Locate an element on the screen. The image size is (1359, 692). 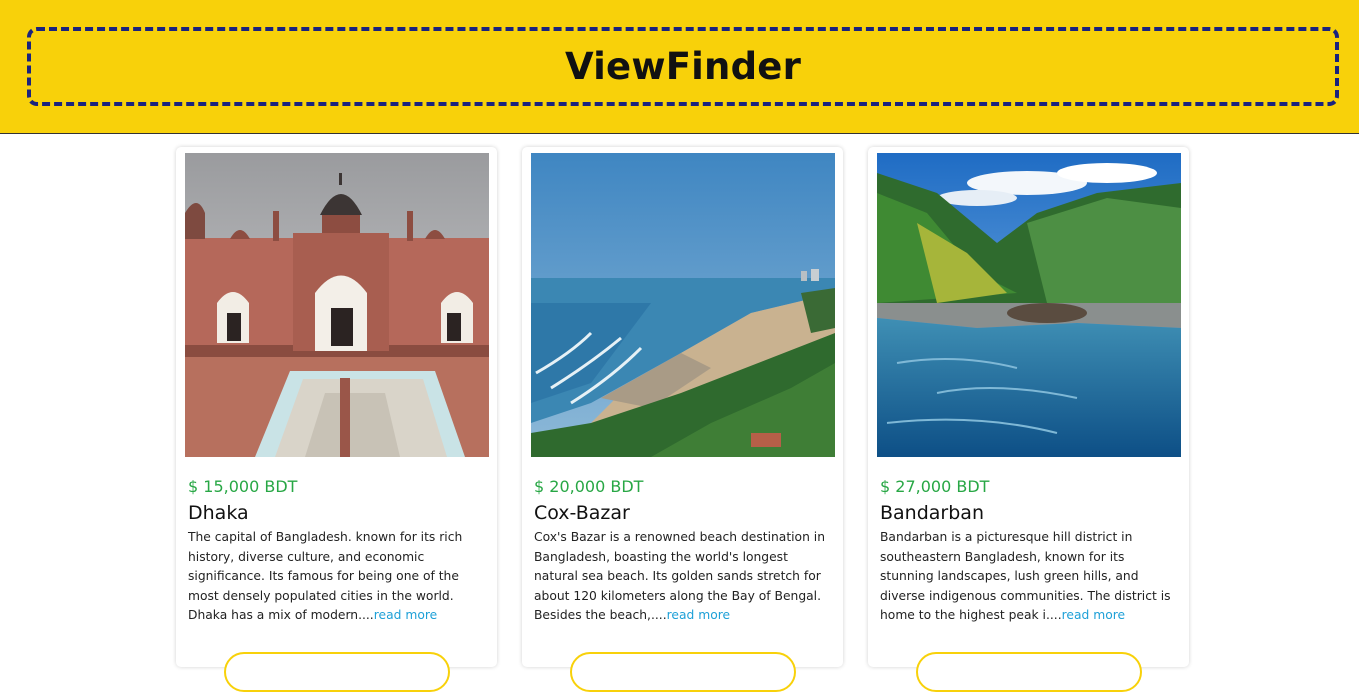
destination-name: Dhaka is located at coordinates (218, 513).